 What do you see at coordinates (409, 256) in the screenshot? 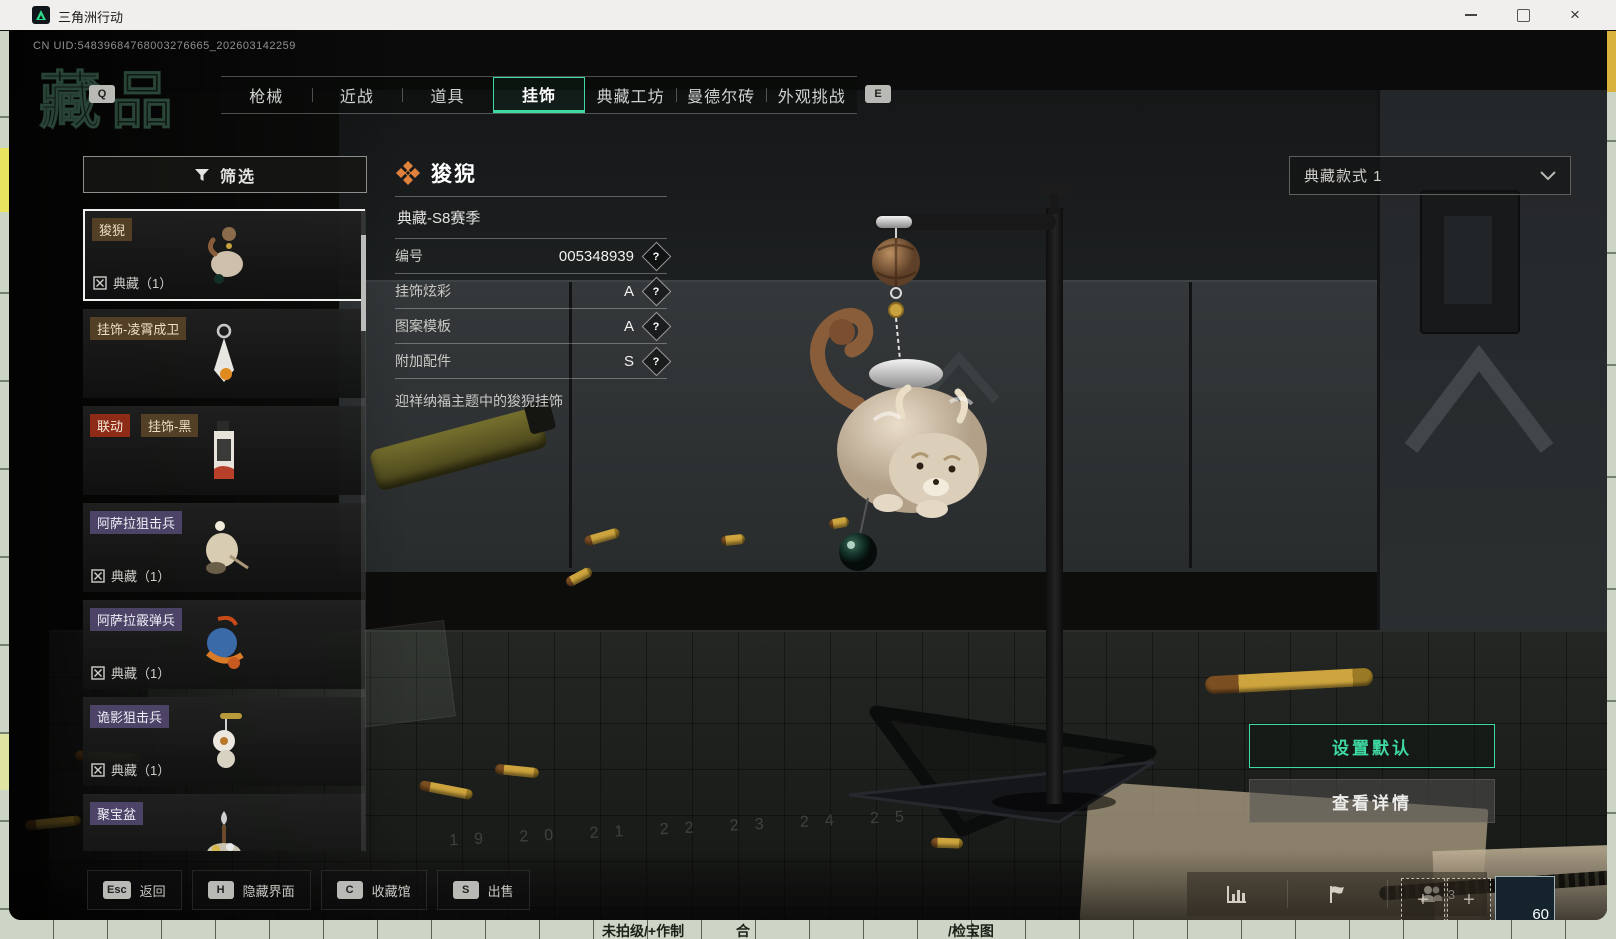
I see `detail-label: 编号` at bounding box center [409, 256].